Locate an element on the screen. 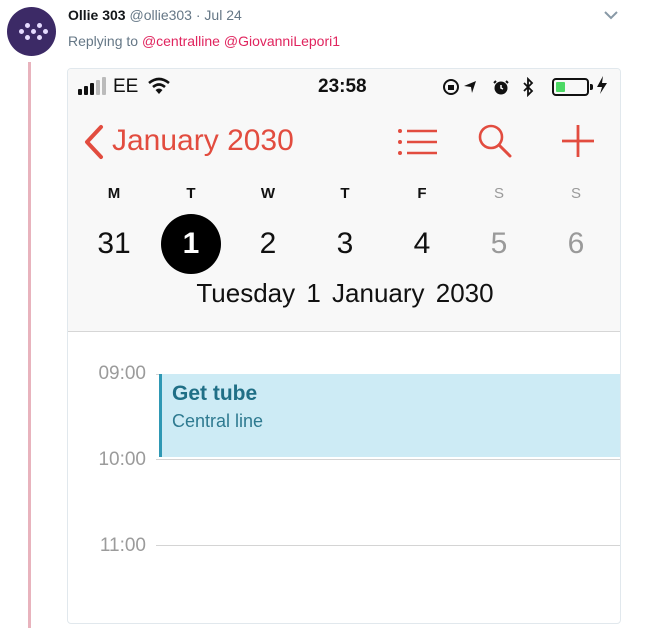 This screenshot has height=628, width=646. hour-label: 11:00 is located at coordinates (122, 545).